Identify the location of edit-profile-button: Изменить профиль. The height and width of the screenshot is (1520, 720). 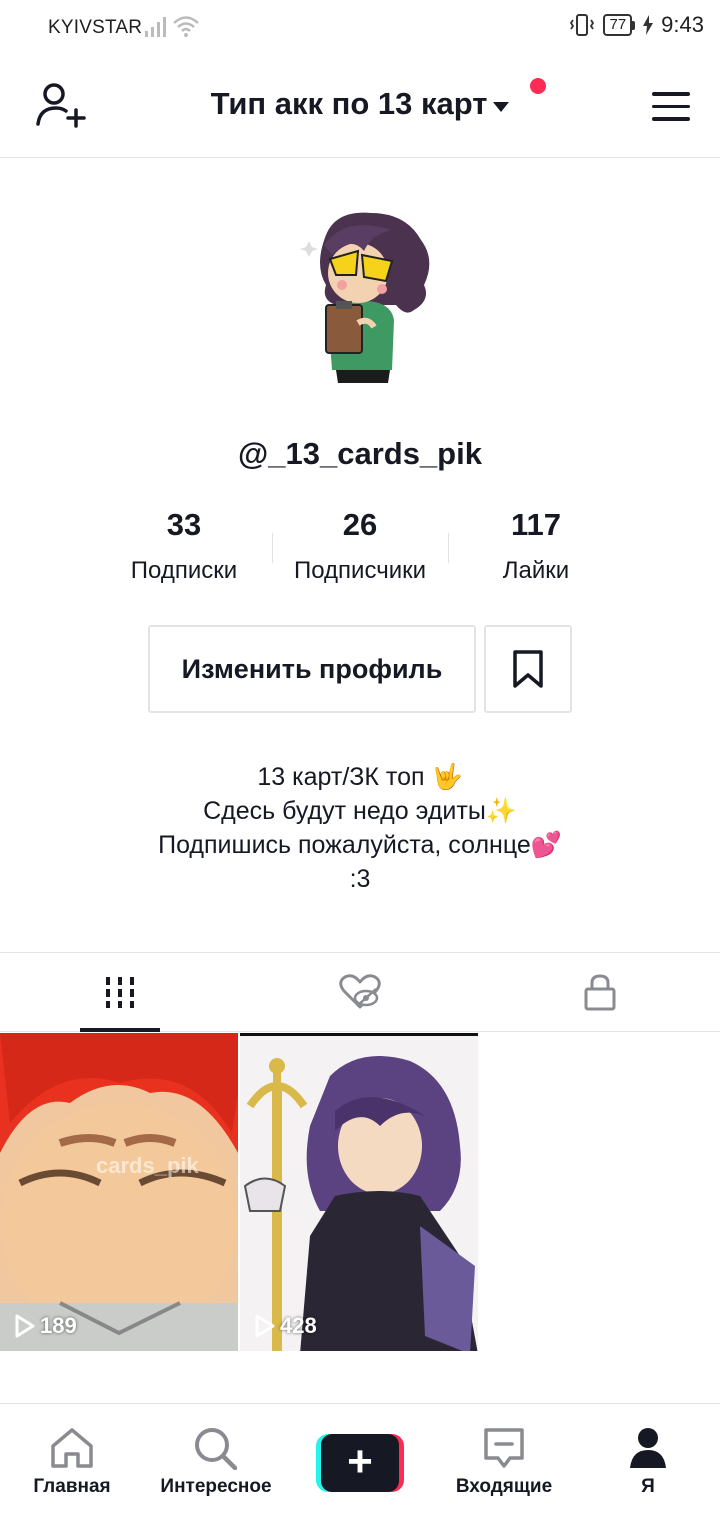
(312, 669).